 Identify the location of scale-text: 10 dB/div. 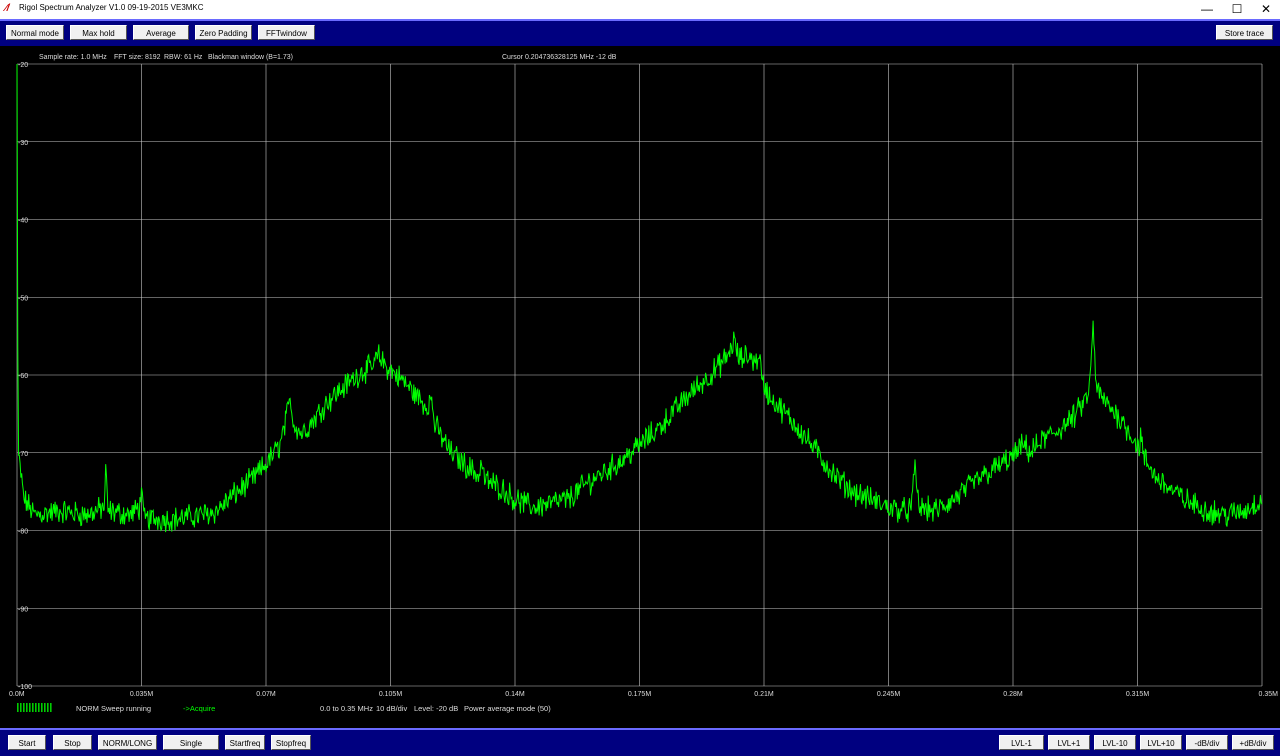
(392, 708).